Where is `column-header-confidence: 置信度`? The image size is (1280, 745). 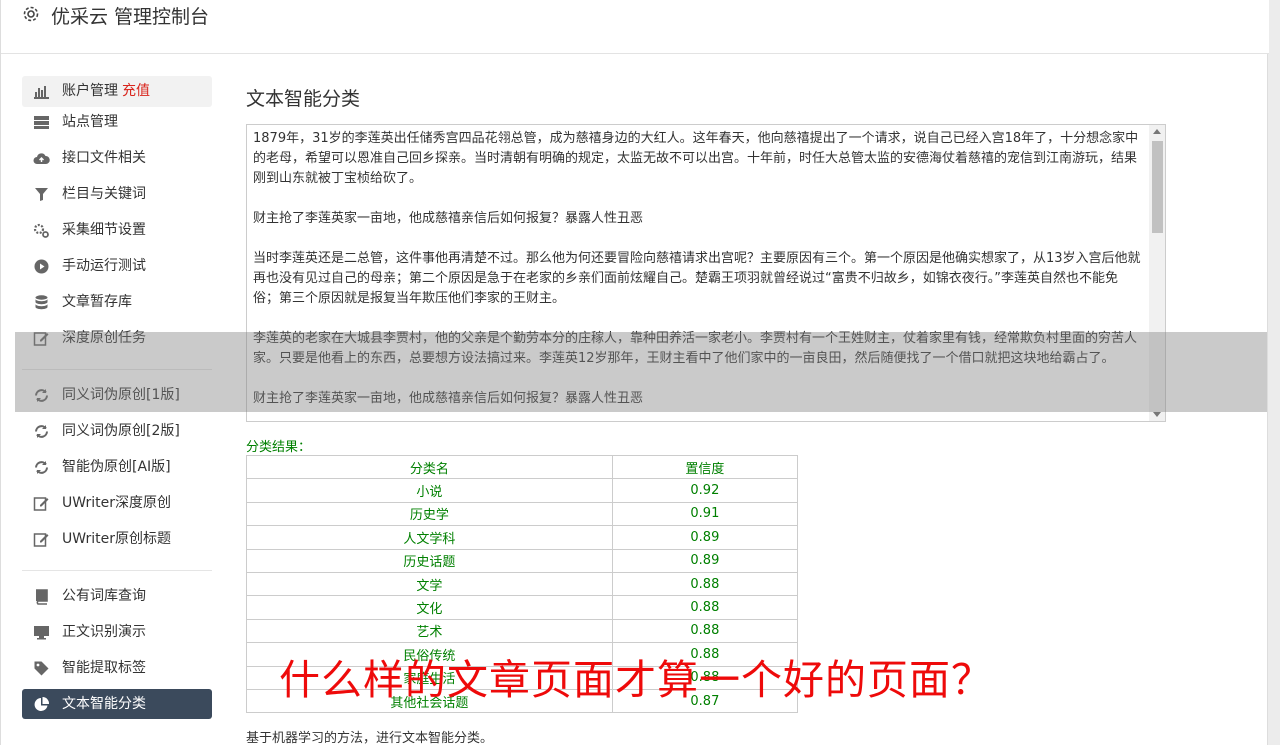
column-header-confidence: 置信度 is located at coordinates (705, 467).